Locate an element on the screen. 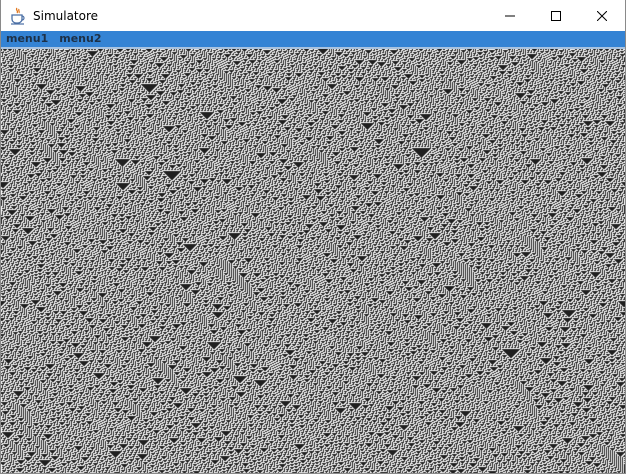 This screenshot has height=474, width=626. java-cup-icon is located at coordinates (18, 16).